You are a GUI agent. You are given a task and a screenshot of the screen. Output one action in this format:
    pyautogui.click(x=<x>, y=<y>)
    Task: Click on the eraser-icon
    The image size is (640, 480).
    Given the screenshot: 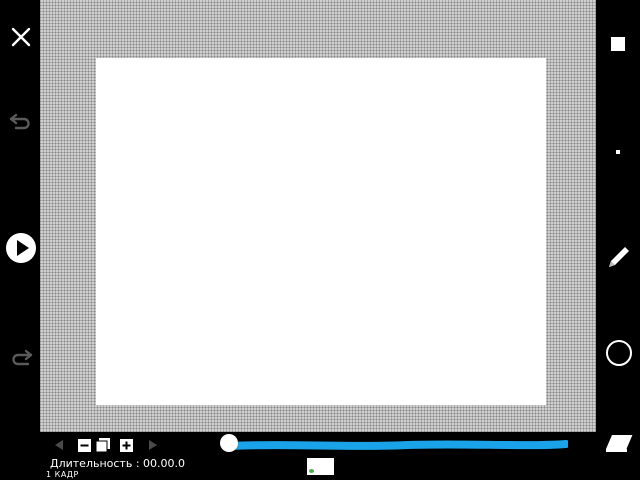 What is the action you would take?
    pyautogui.click(x=619, y=442)
    